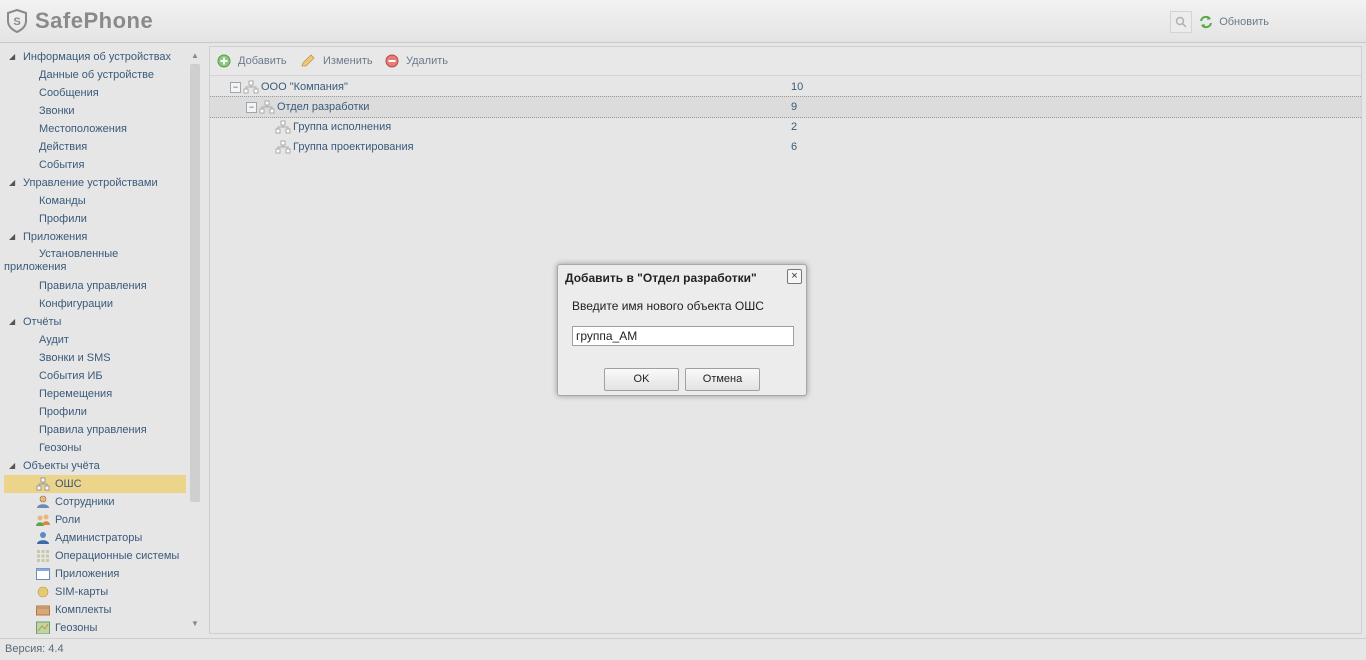 This screenshot has height=660, width=1366. I want to click on close-icon: ×, so click(794, 276).